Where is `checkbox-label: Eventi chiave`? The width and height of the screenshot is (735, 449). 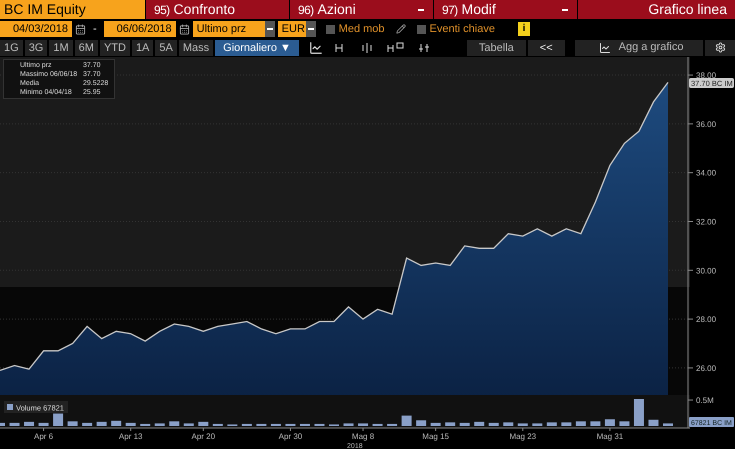 checkbox-label: Eventi chiave is located at coordinates (462, 29).